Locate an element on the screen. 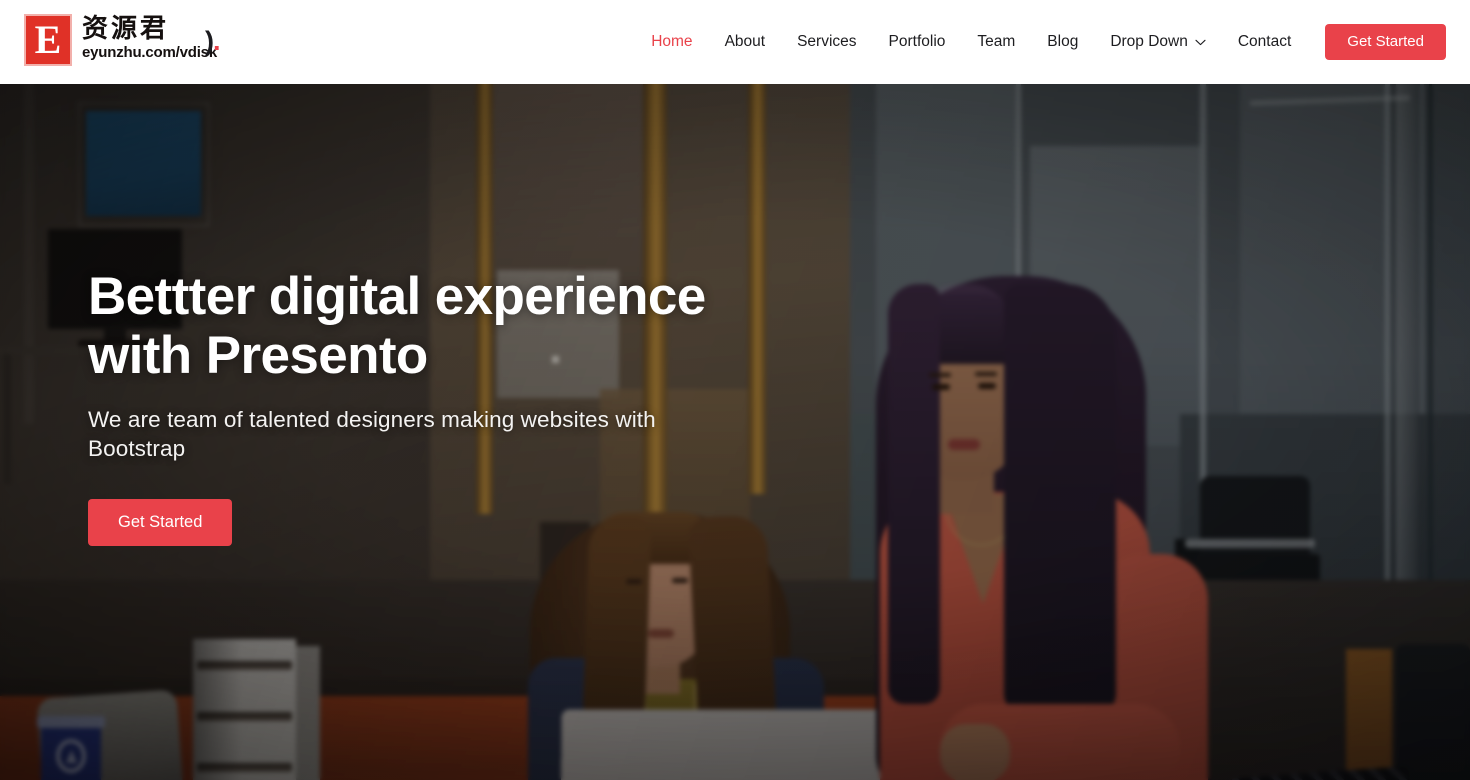  origin-site-wordmark: ). is located at coordinates (212, 41).